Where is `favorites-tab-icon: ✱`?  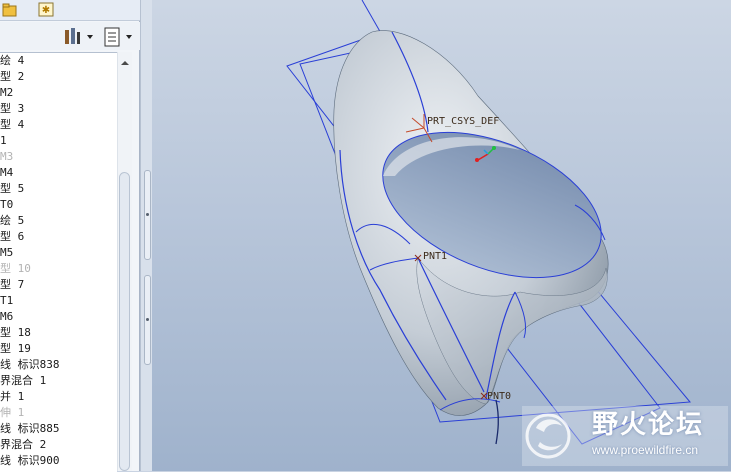
favorites-tab-icon: ✱ is located at coordinates (46, 9).